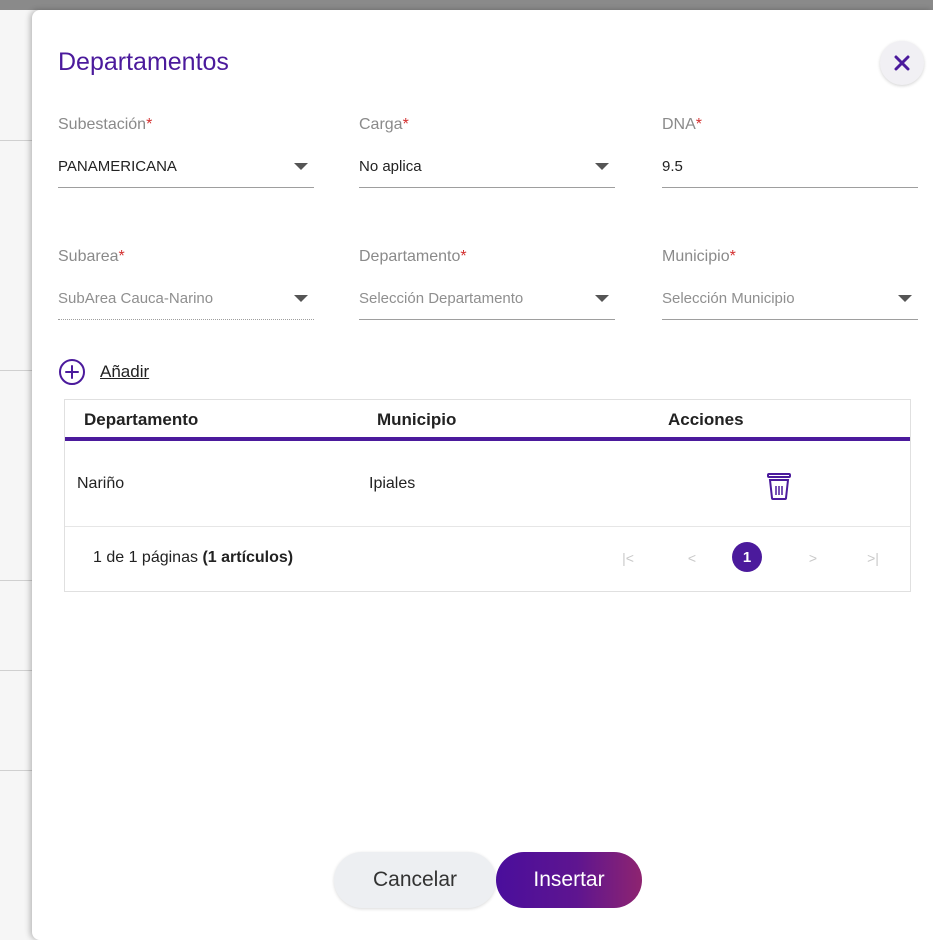 This screenshot has height=940, width=933. Describe the element at coordinates (105, 124) in the screenshot. I see `subestacion-label: Subestación*` at that location.